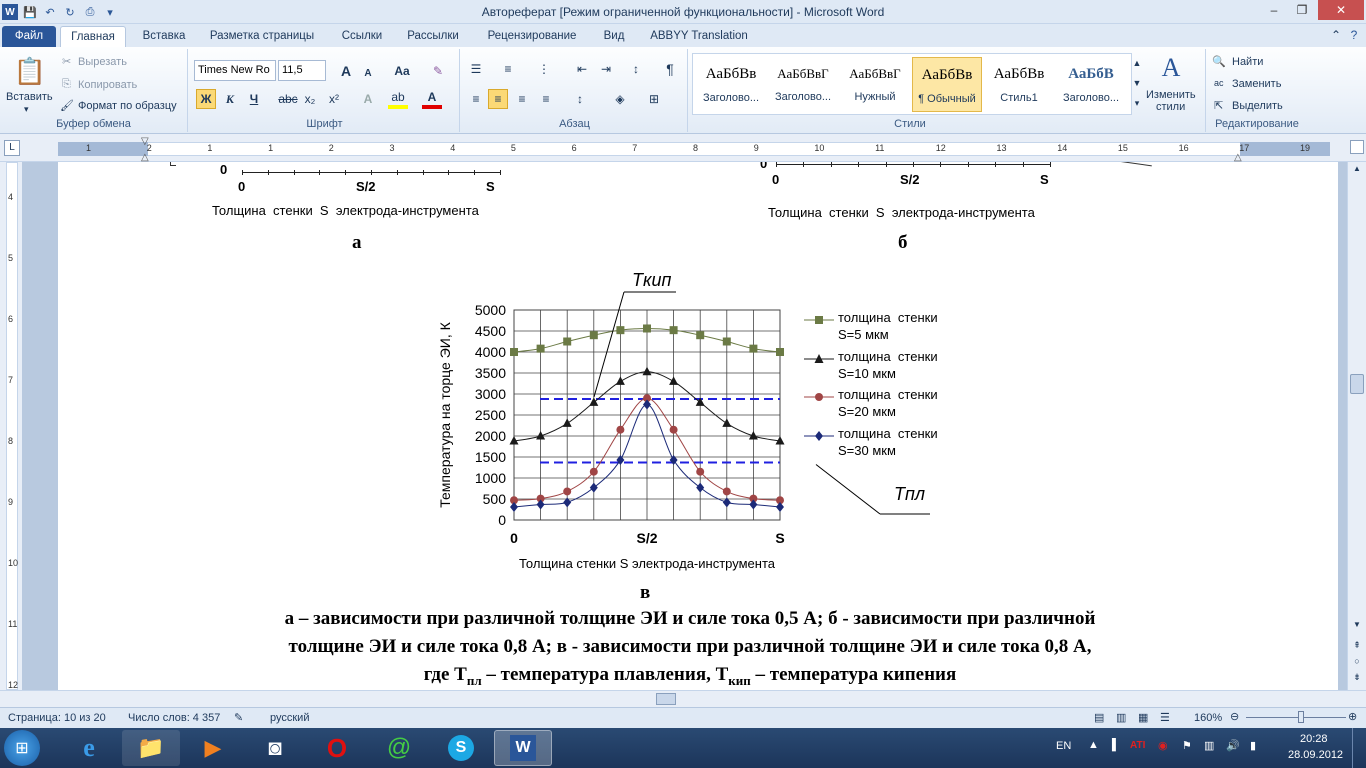  What do you see at coordinates (57, 718) in the screenshot?
I see `page-count: Страница: 10 из 20` at bounding box center [57, 718].